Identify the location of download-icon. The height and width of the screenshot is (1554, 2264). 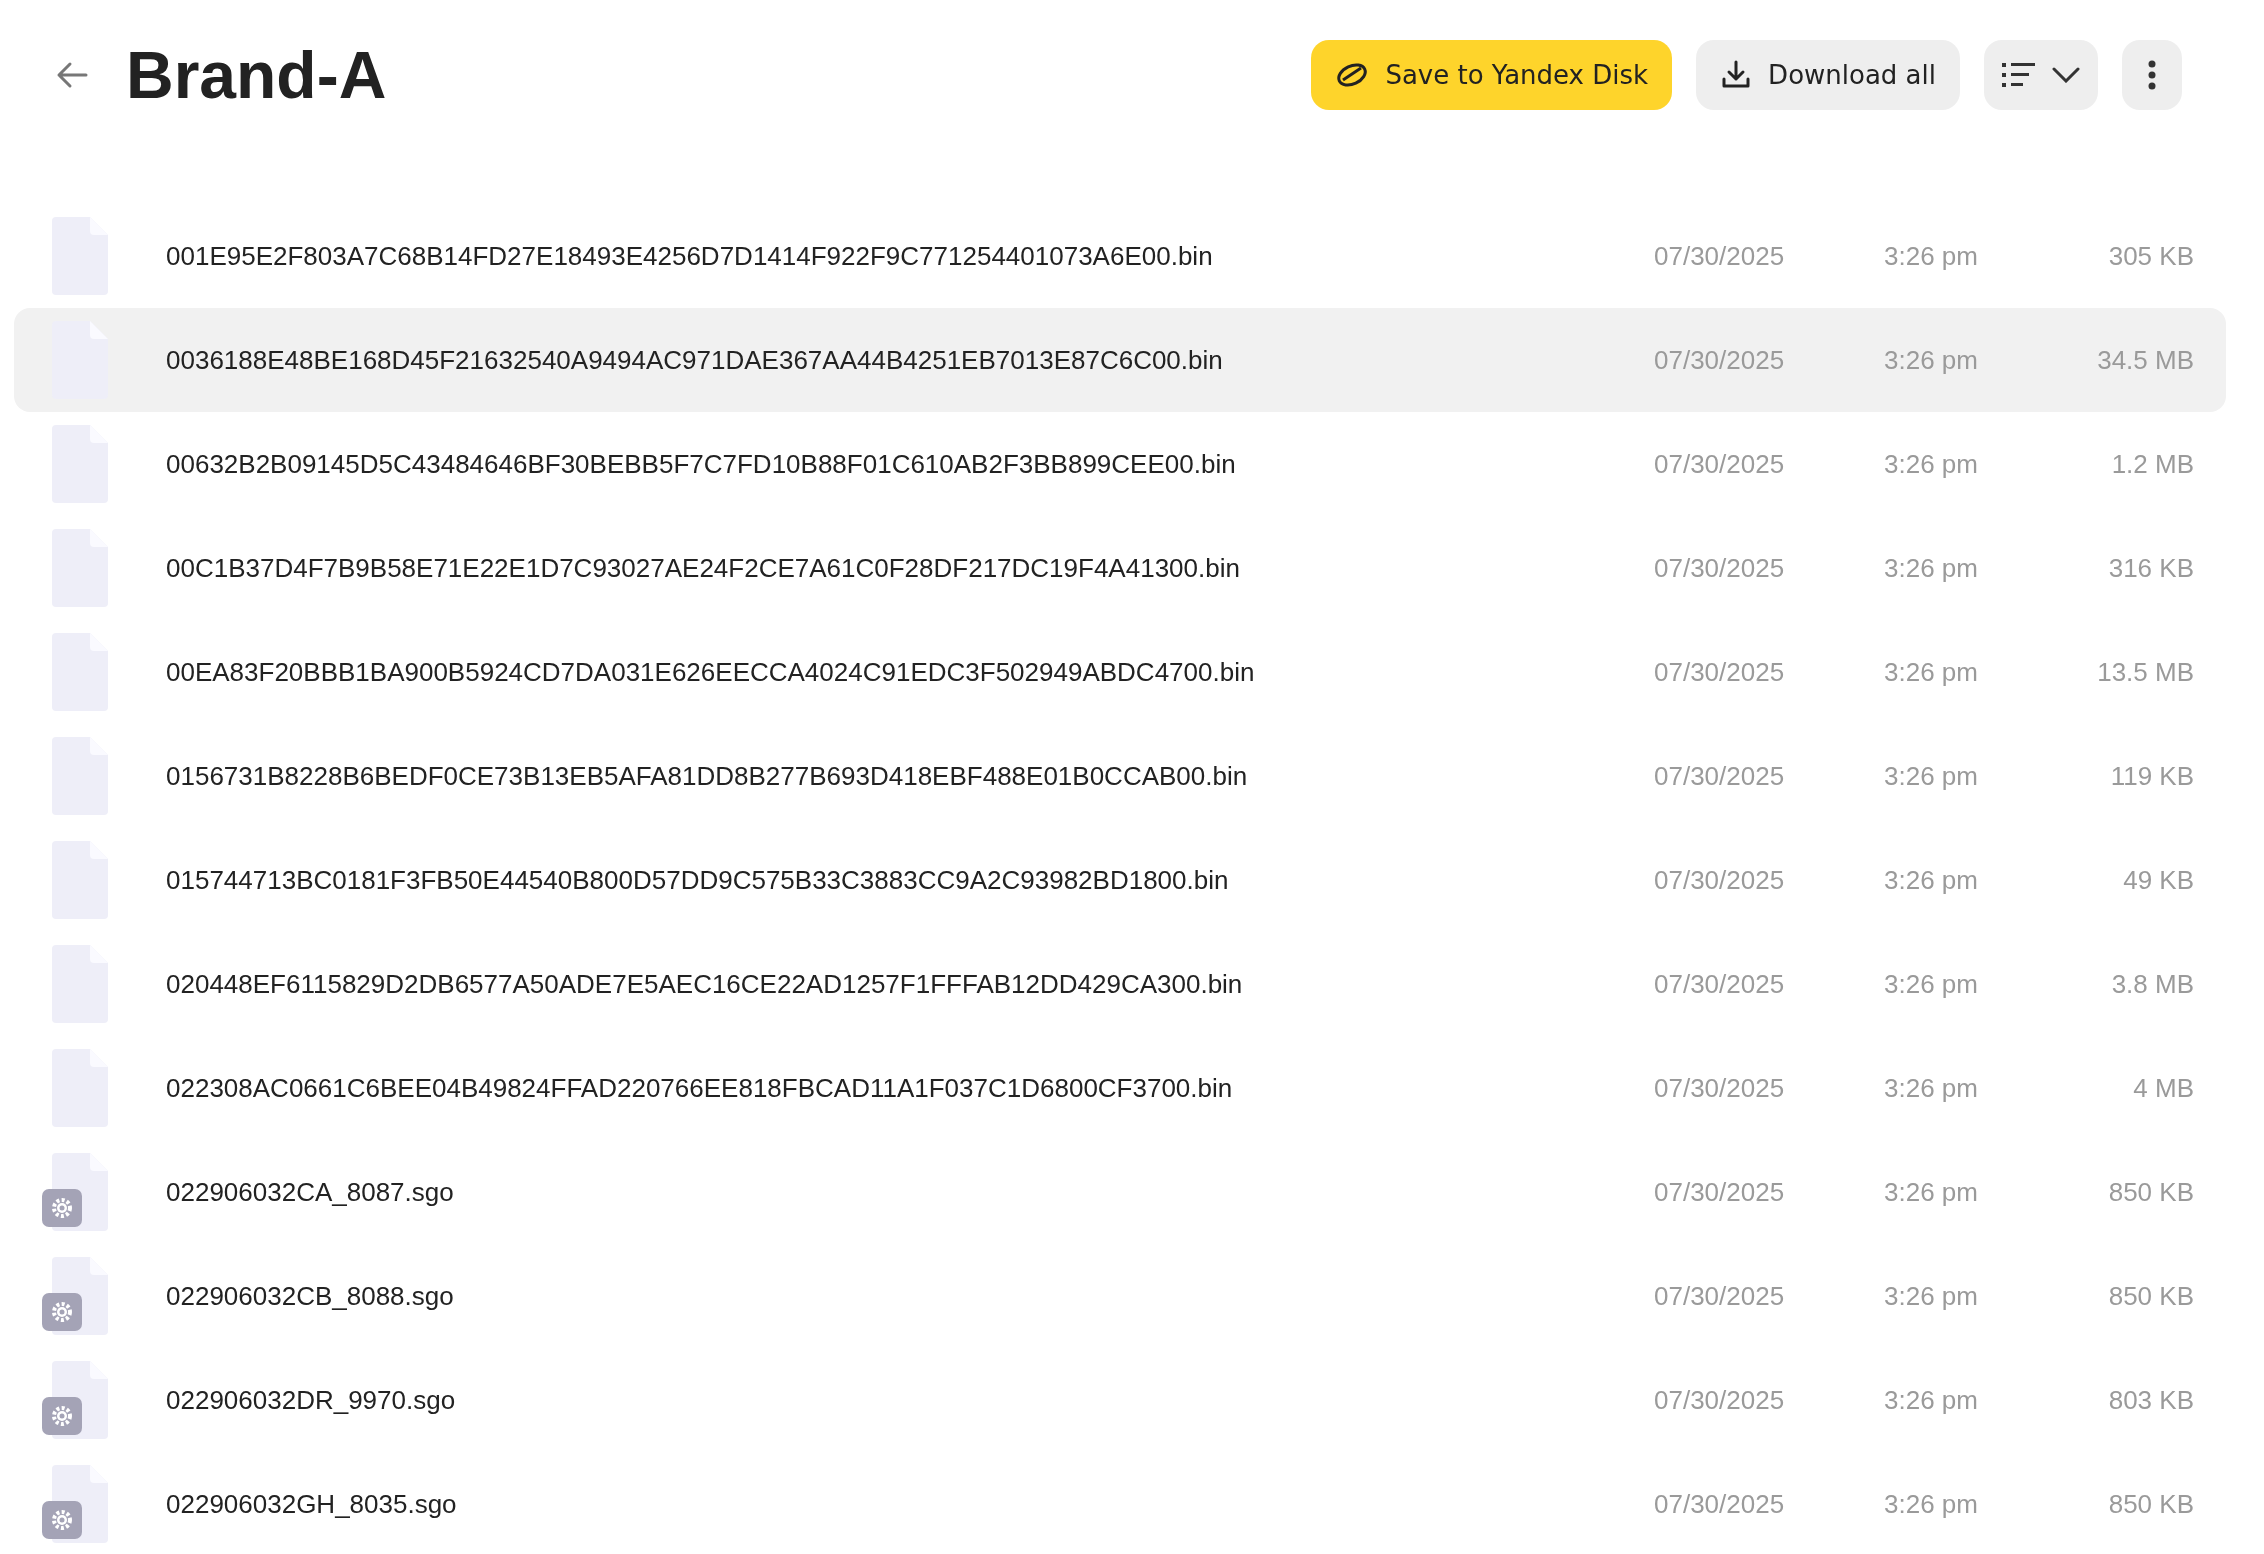
(1736, 75).